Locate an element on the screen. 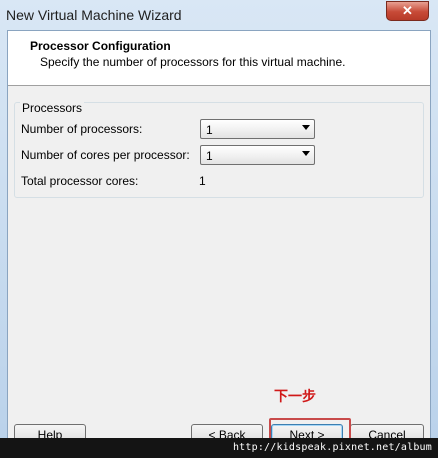 The image size is (438, 458). num-processors-label: Number of processors: is located at coordinates (82, 129).